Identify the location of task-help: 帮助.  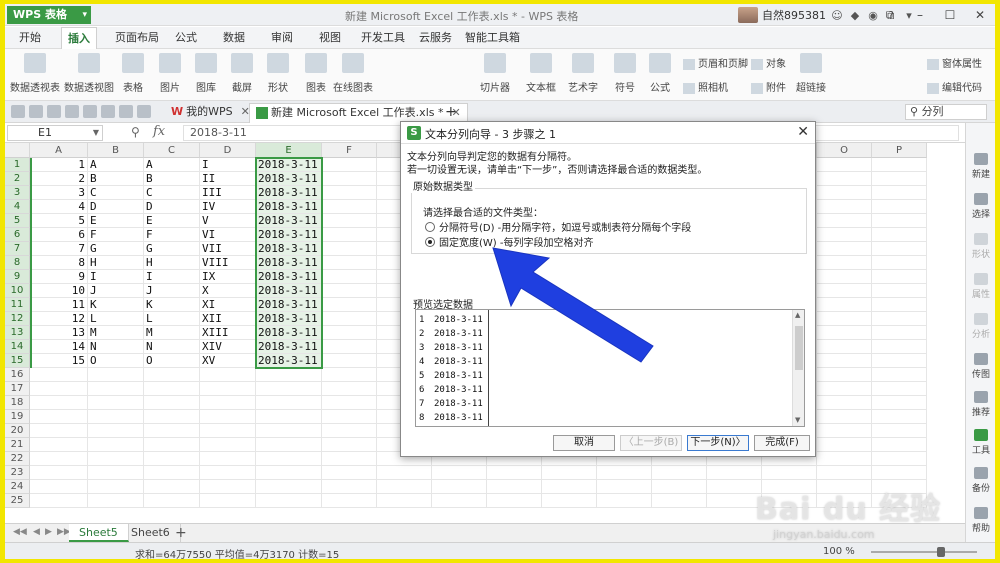
(980, 520).